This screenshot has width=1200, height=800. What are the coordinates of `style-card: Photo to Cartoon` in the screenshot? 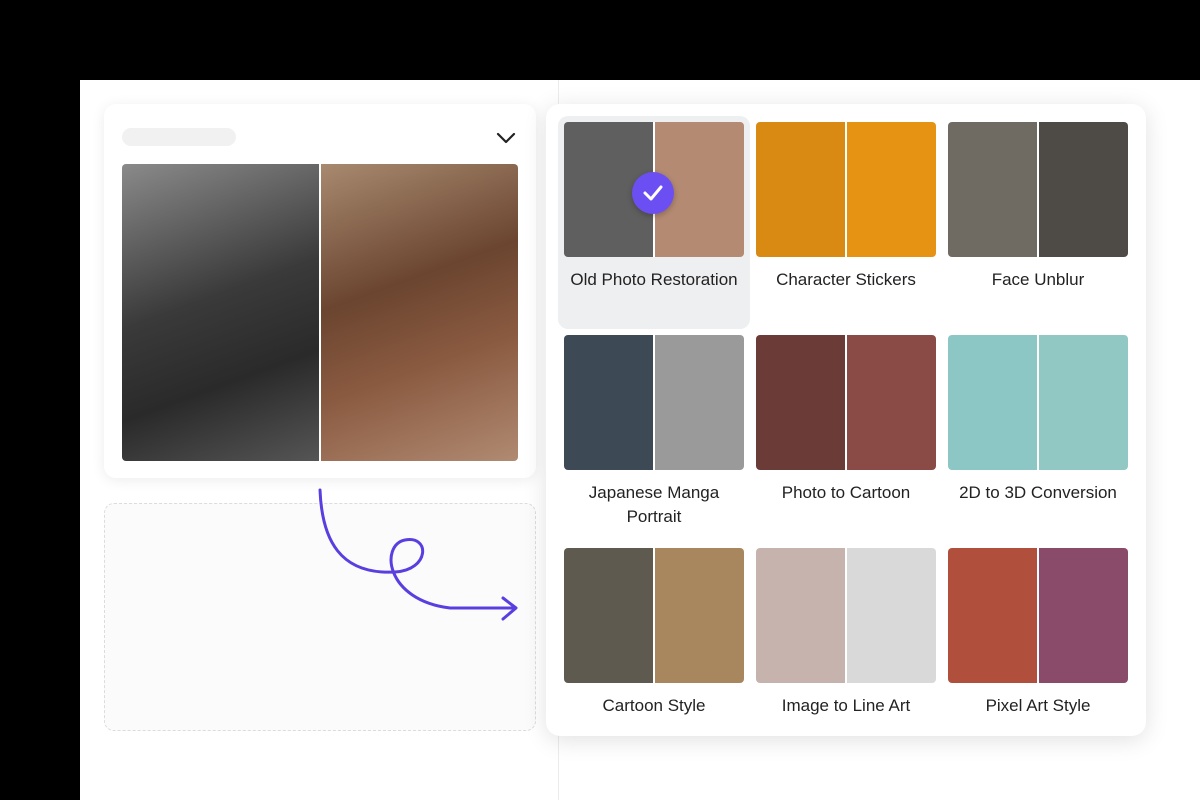 It's located at (846, 435).